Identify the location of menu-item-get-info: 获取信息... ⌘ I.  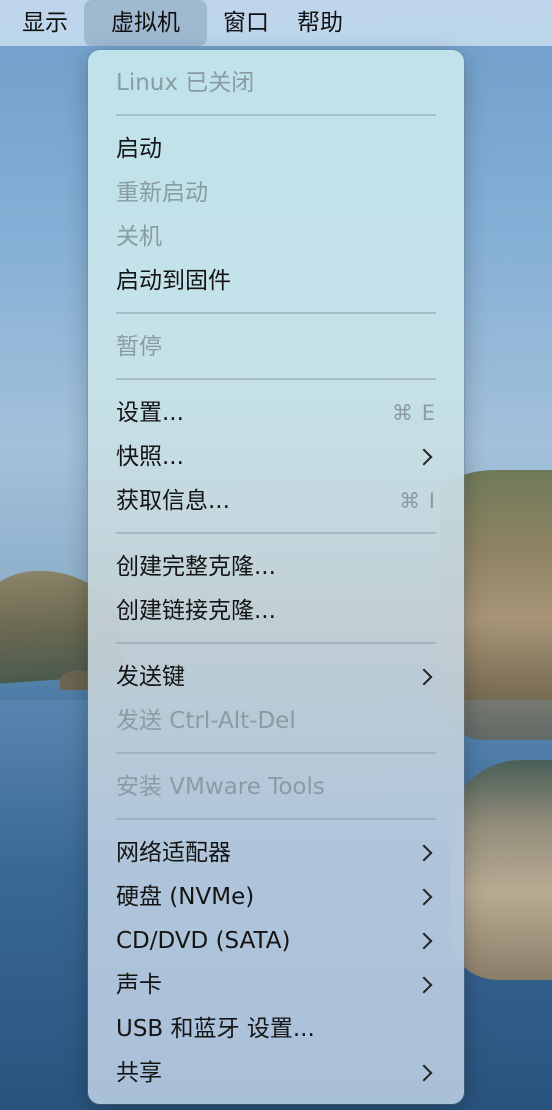
(276, 501).